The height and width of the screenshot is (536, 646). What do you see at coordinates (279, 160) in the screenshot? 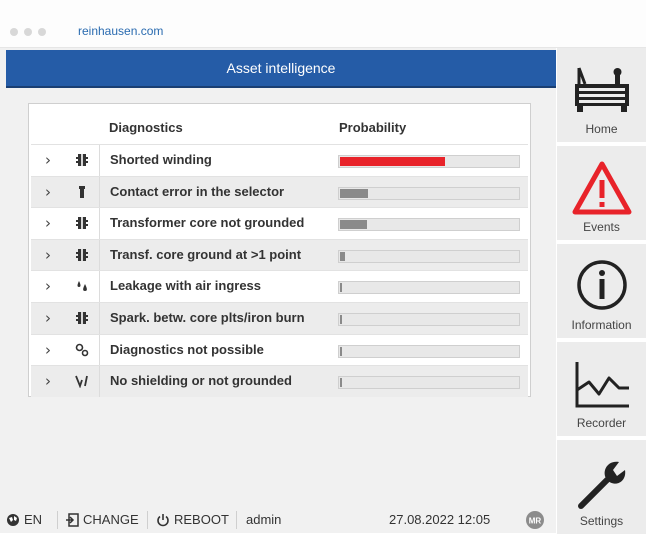
I see `diagnostic-row: › Shorted winding` at bounding box center [279, 160].